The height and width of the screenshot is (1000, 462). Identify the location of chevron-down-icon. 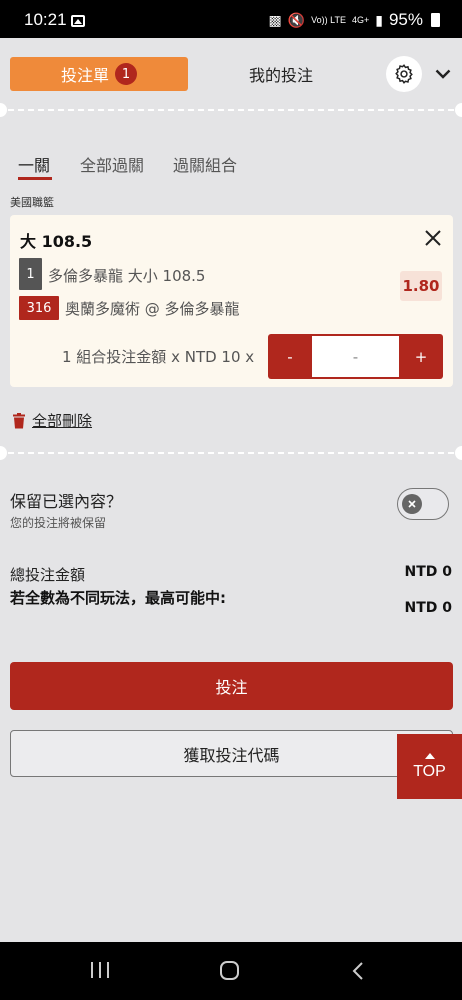
(443, 74).